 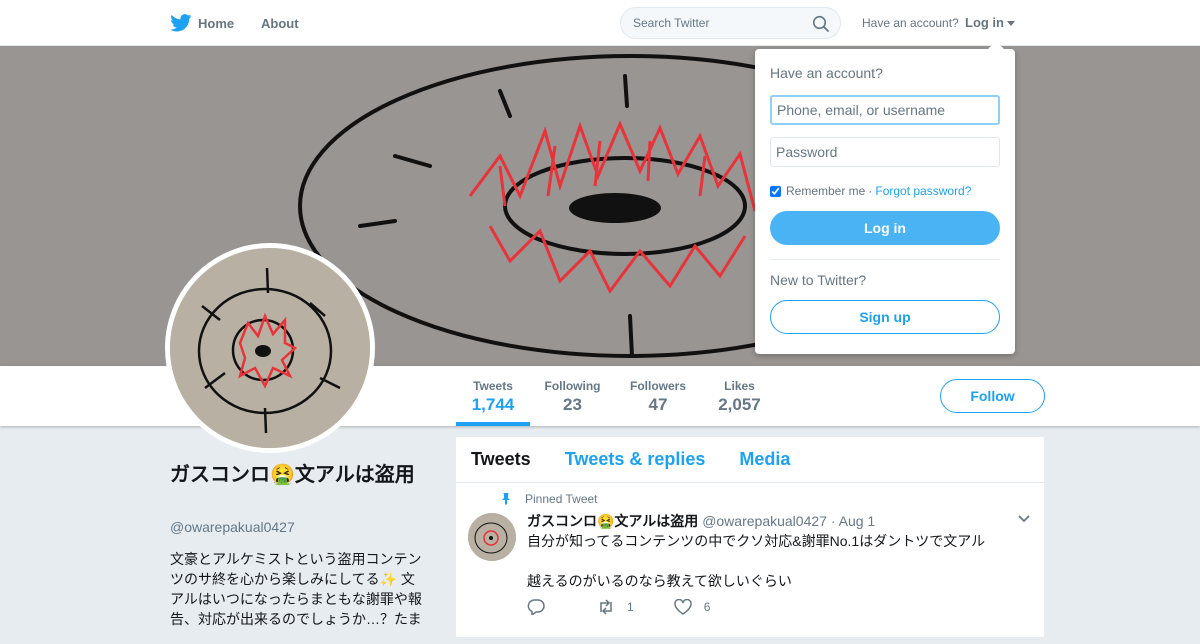 What do you see at coordinates (682, 607) in the screenshot?
I see `heart-icon` at bounding box center [682, 607].